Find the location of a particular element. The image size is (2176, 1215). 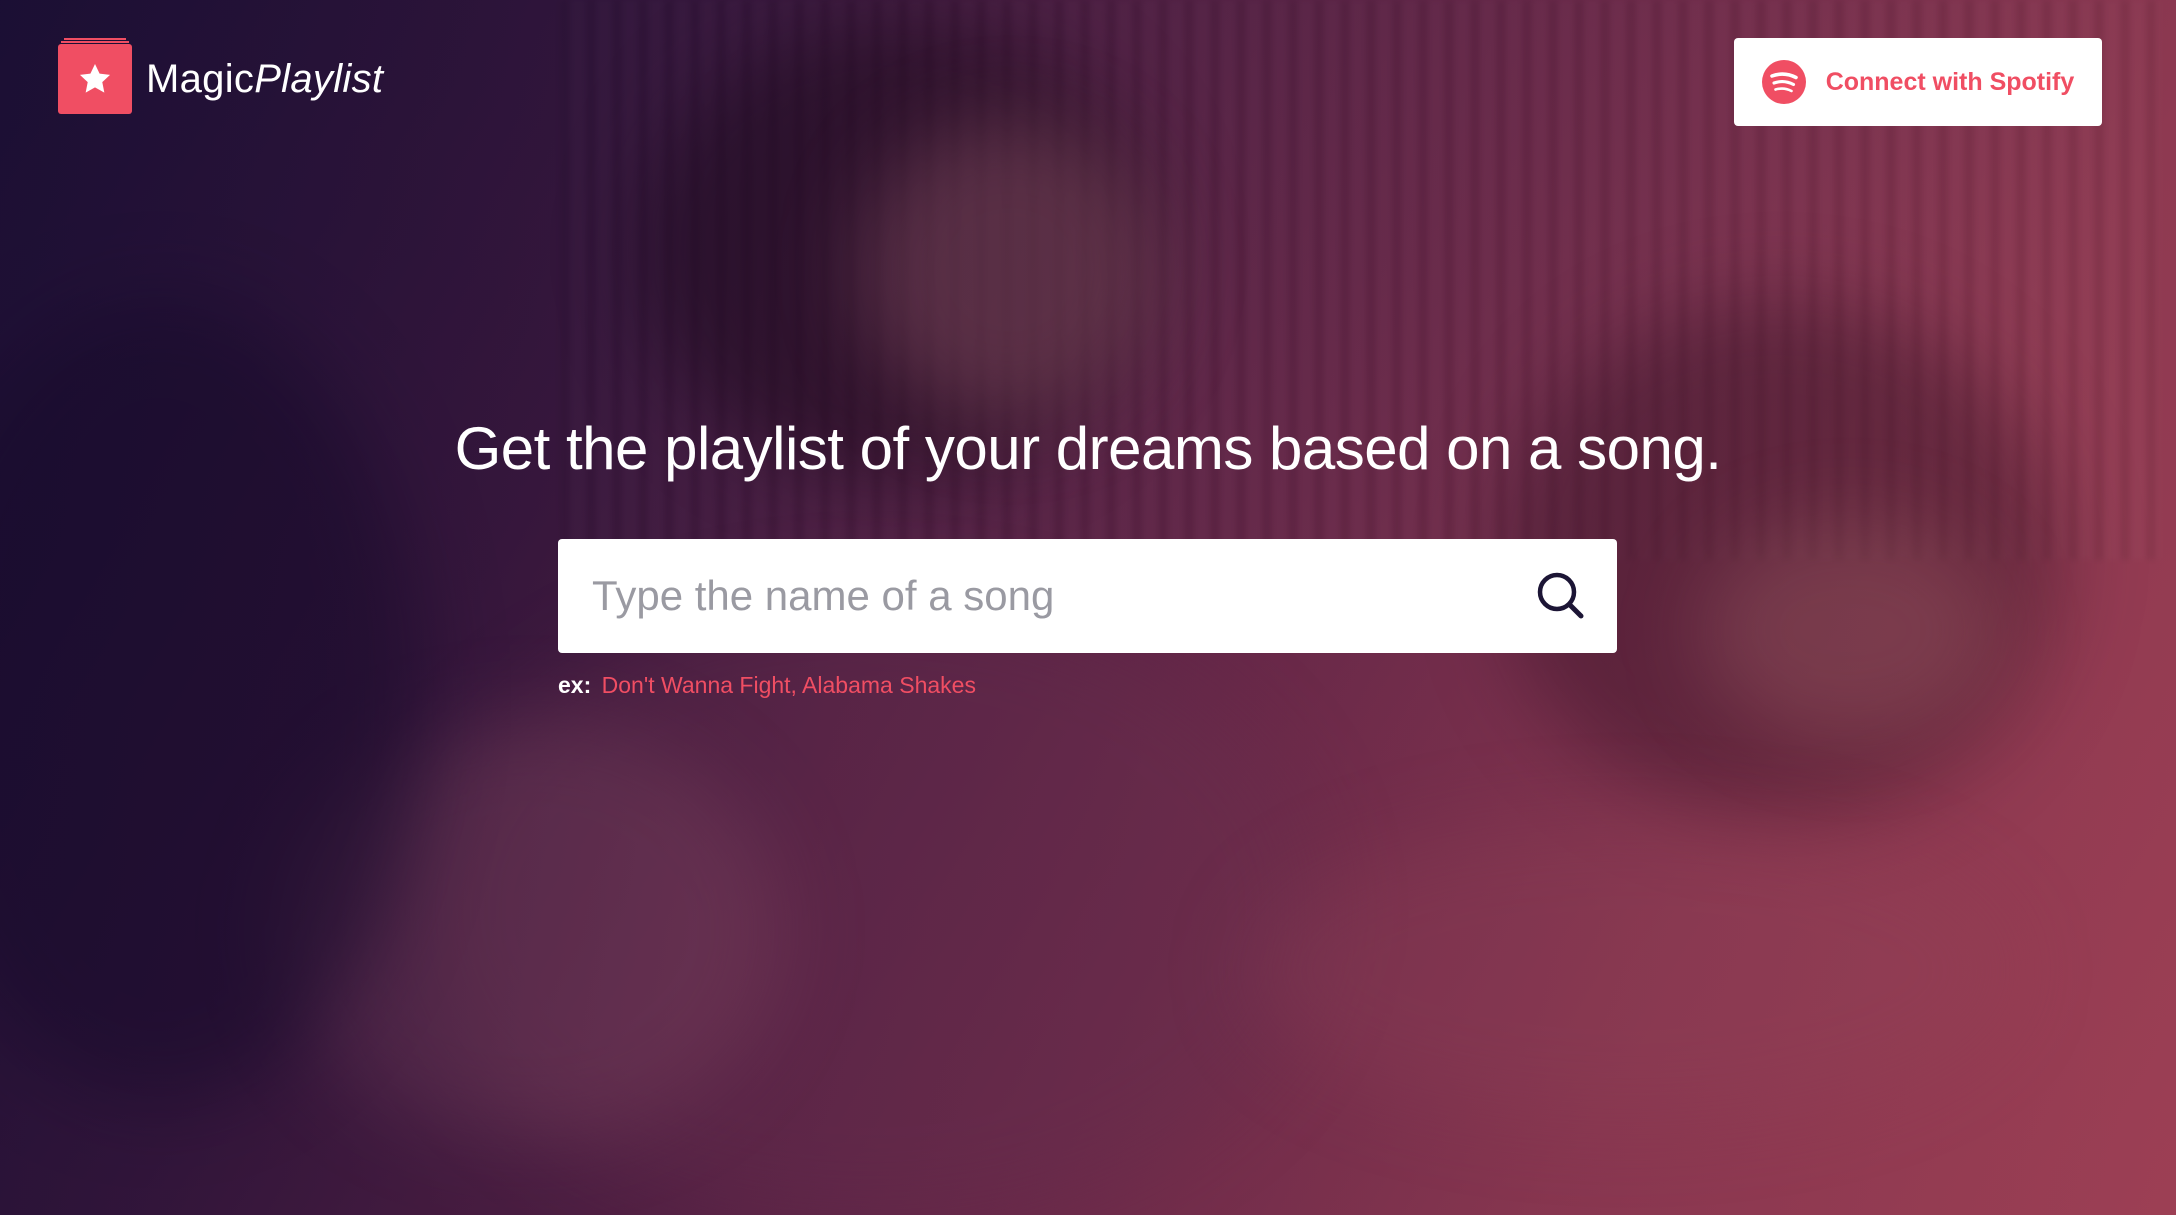

connect-spotify-button: Connect with Spotify is located at coordinates (1918, 82).